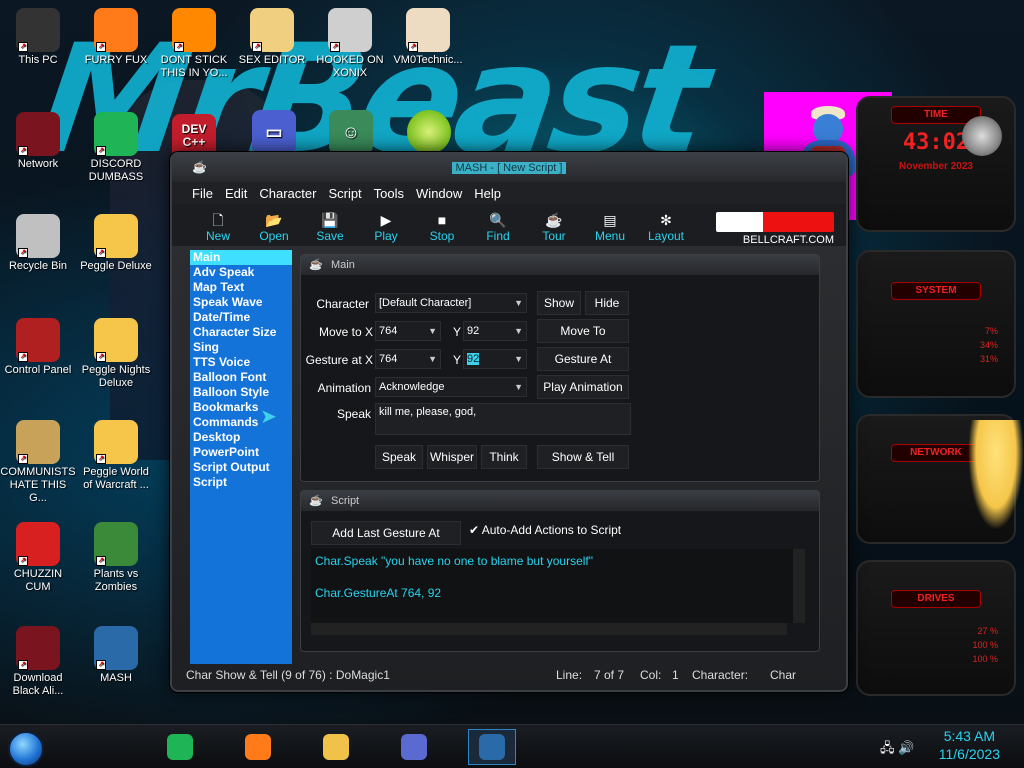  What do you see at coordinates (799, 586) in the screenshot?
I see `script-vertical-scrollbar` at bounding box center [799, 586].